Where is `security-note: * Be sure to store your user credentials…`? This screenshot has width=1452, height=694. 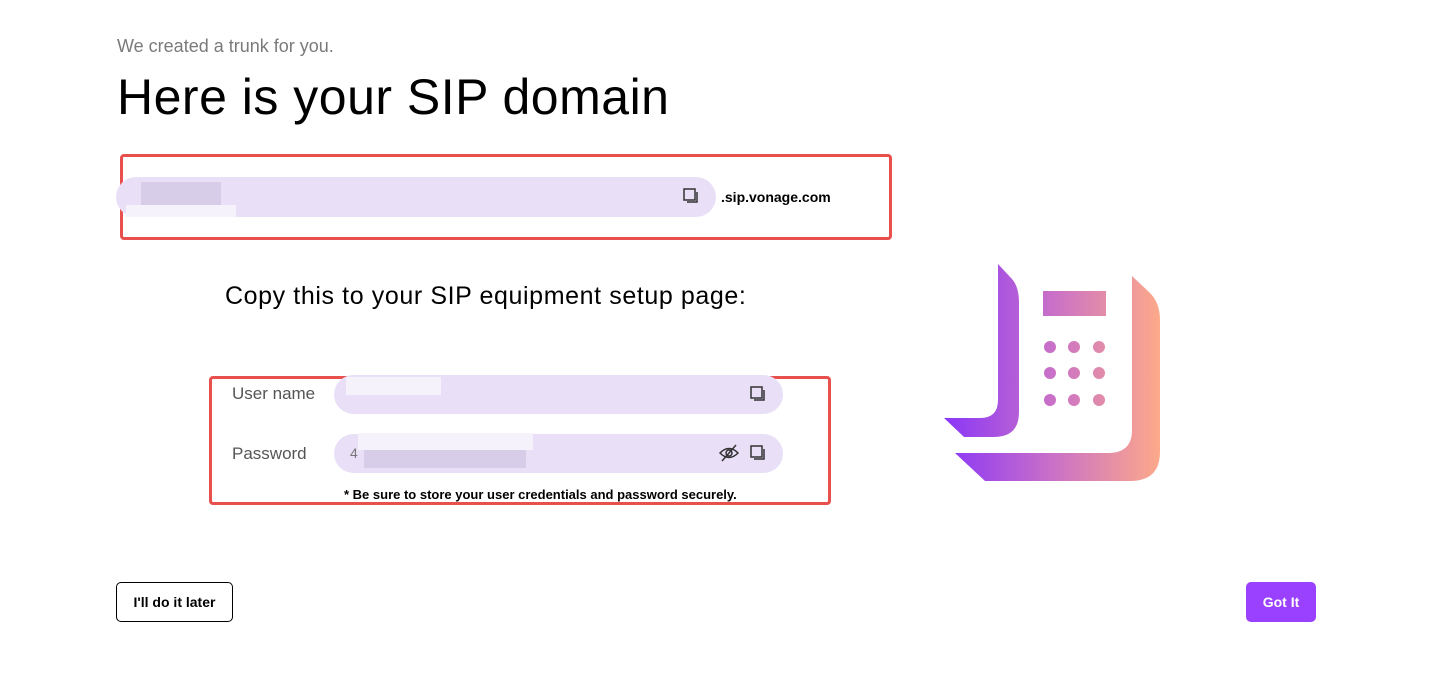 security-note: * Be sure to store your user credentials… is located at coordinates (540, 494).